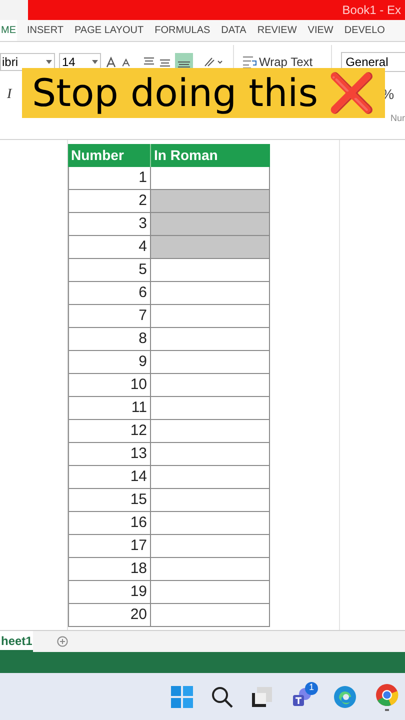 The width and height of the screenshot is (405, 720). I want to click on column-header: Number, so click(109, 155).